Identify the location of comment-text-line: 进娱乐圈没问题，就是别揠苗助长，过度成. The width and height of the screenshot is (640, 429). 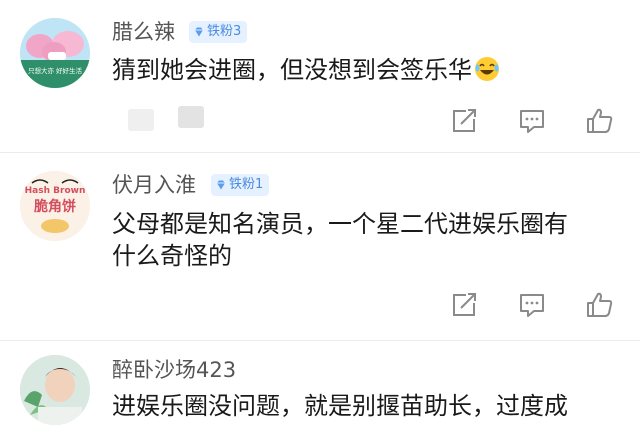
(340, 406).